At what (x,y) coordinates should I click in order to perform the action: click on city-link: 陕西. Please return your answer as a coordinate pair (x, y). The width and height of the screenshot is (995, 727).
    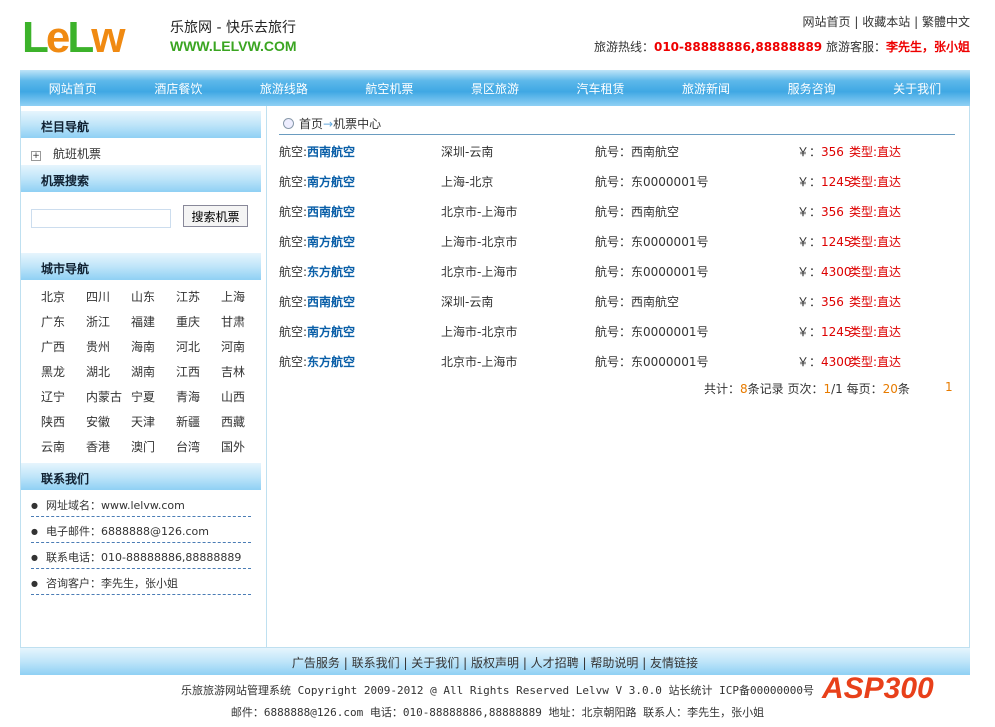
    Looking at the image, I should click on (53, 421).